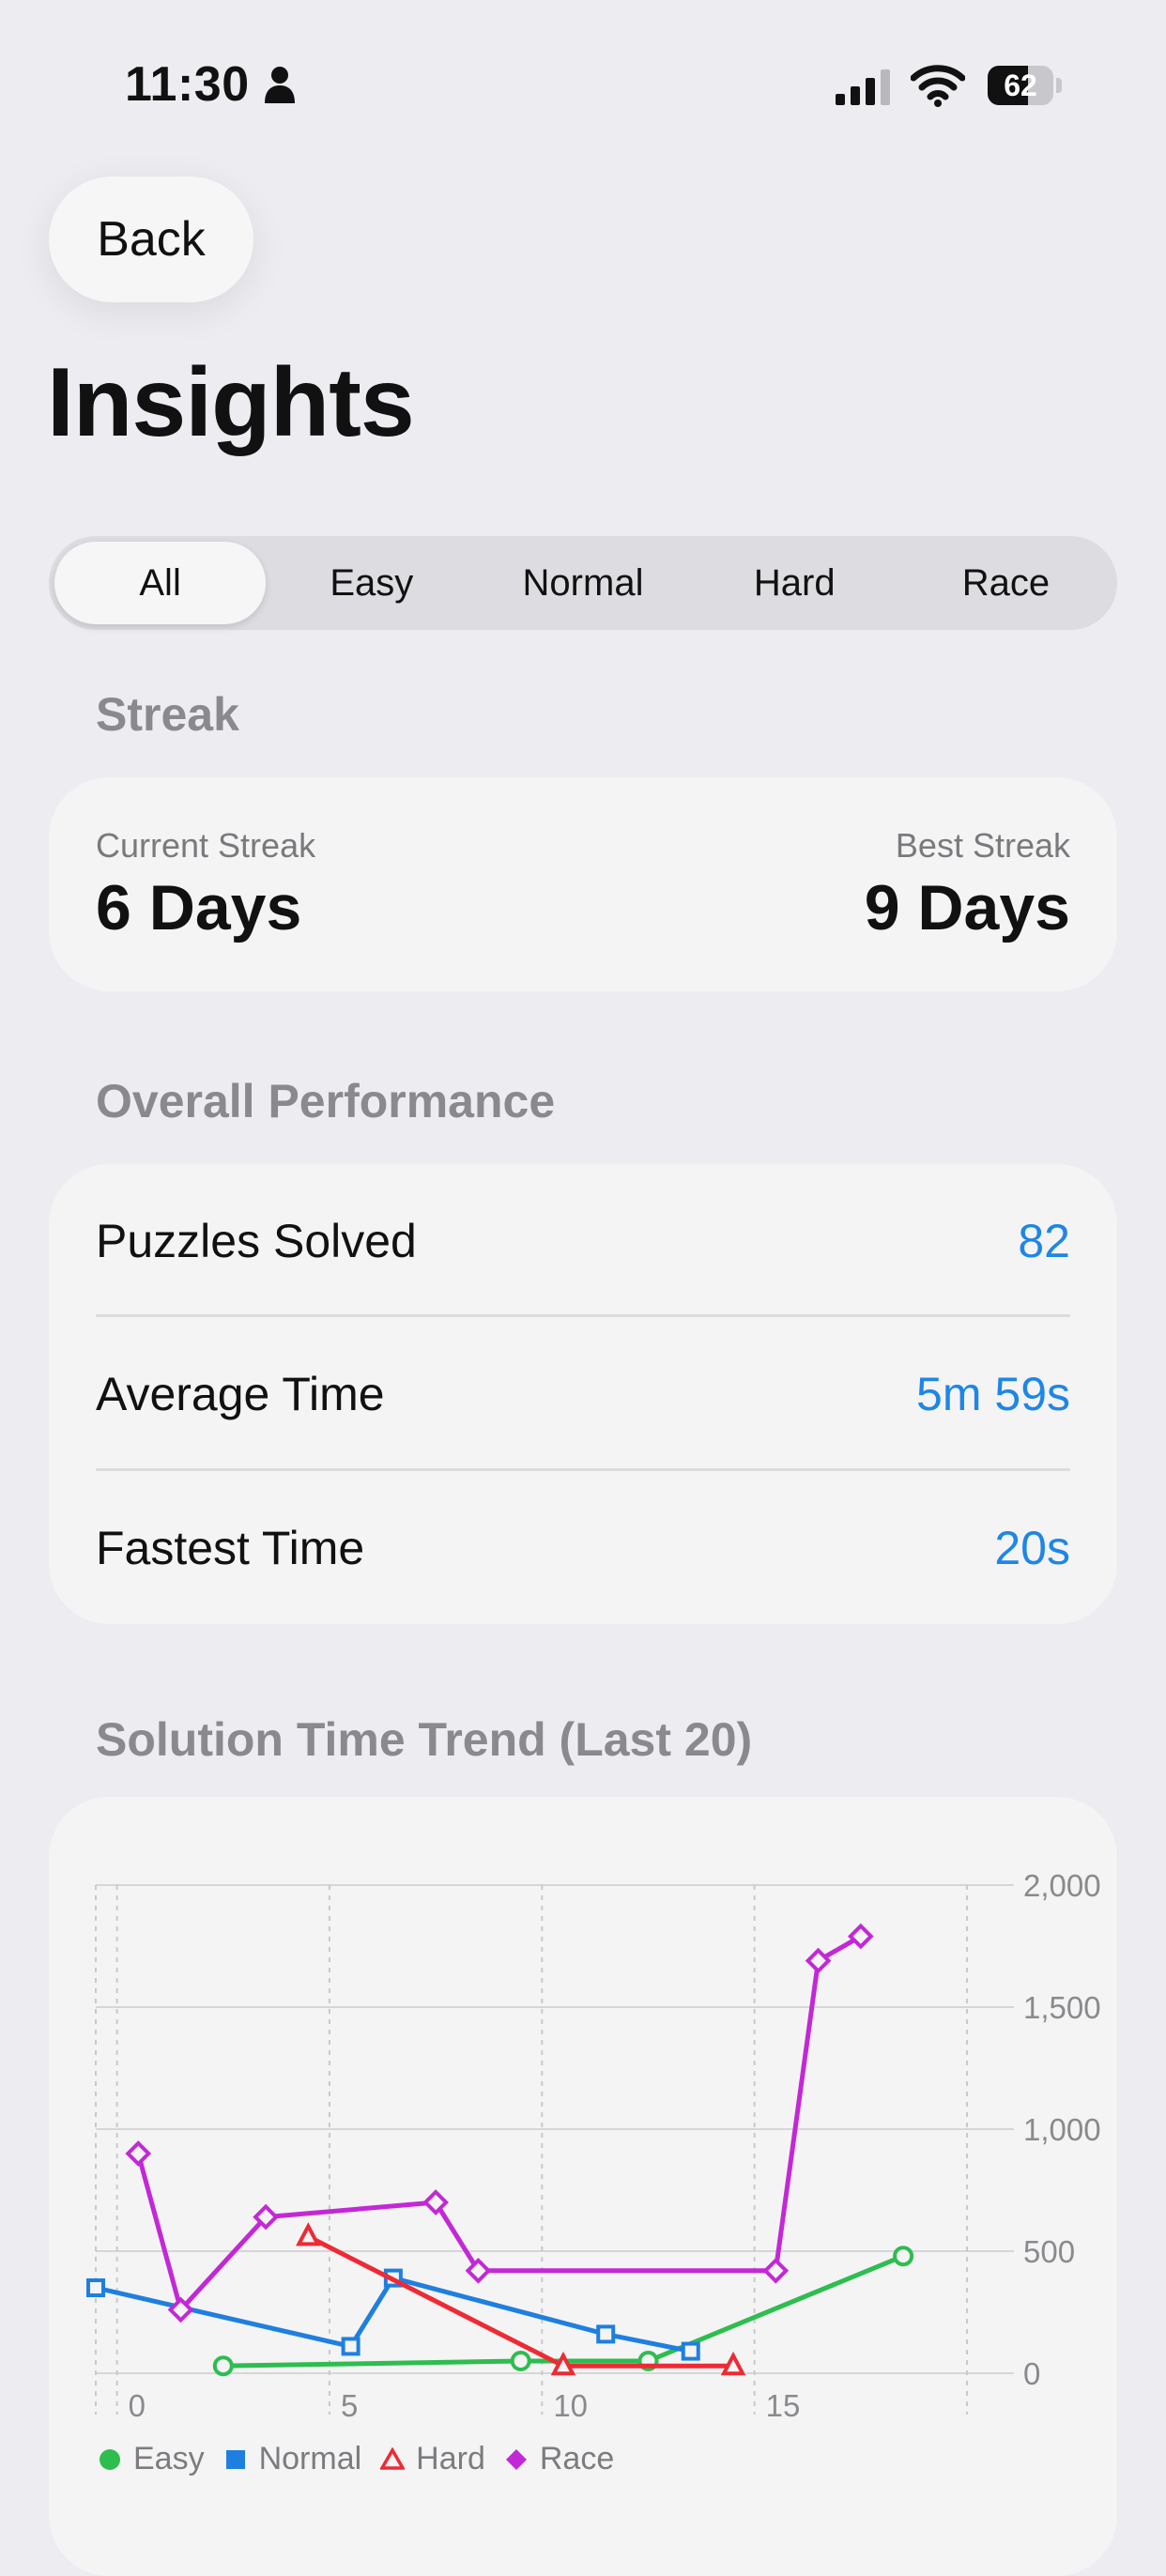  I want to click on x-tick-label: 15, so click(783, 2406).